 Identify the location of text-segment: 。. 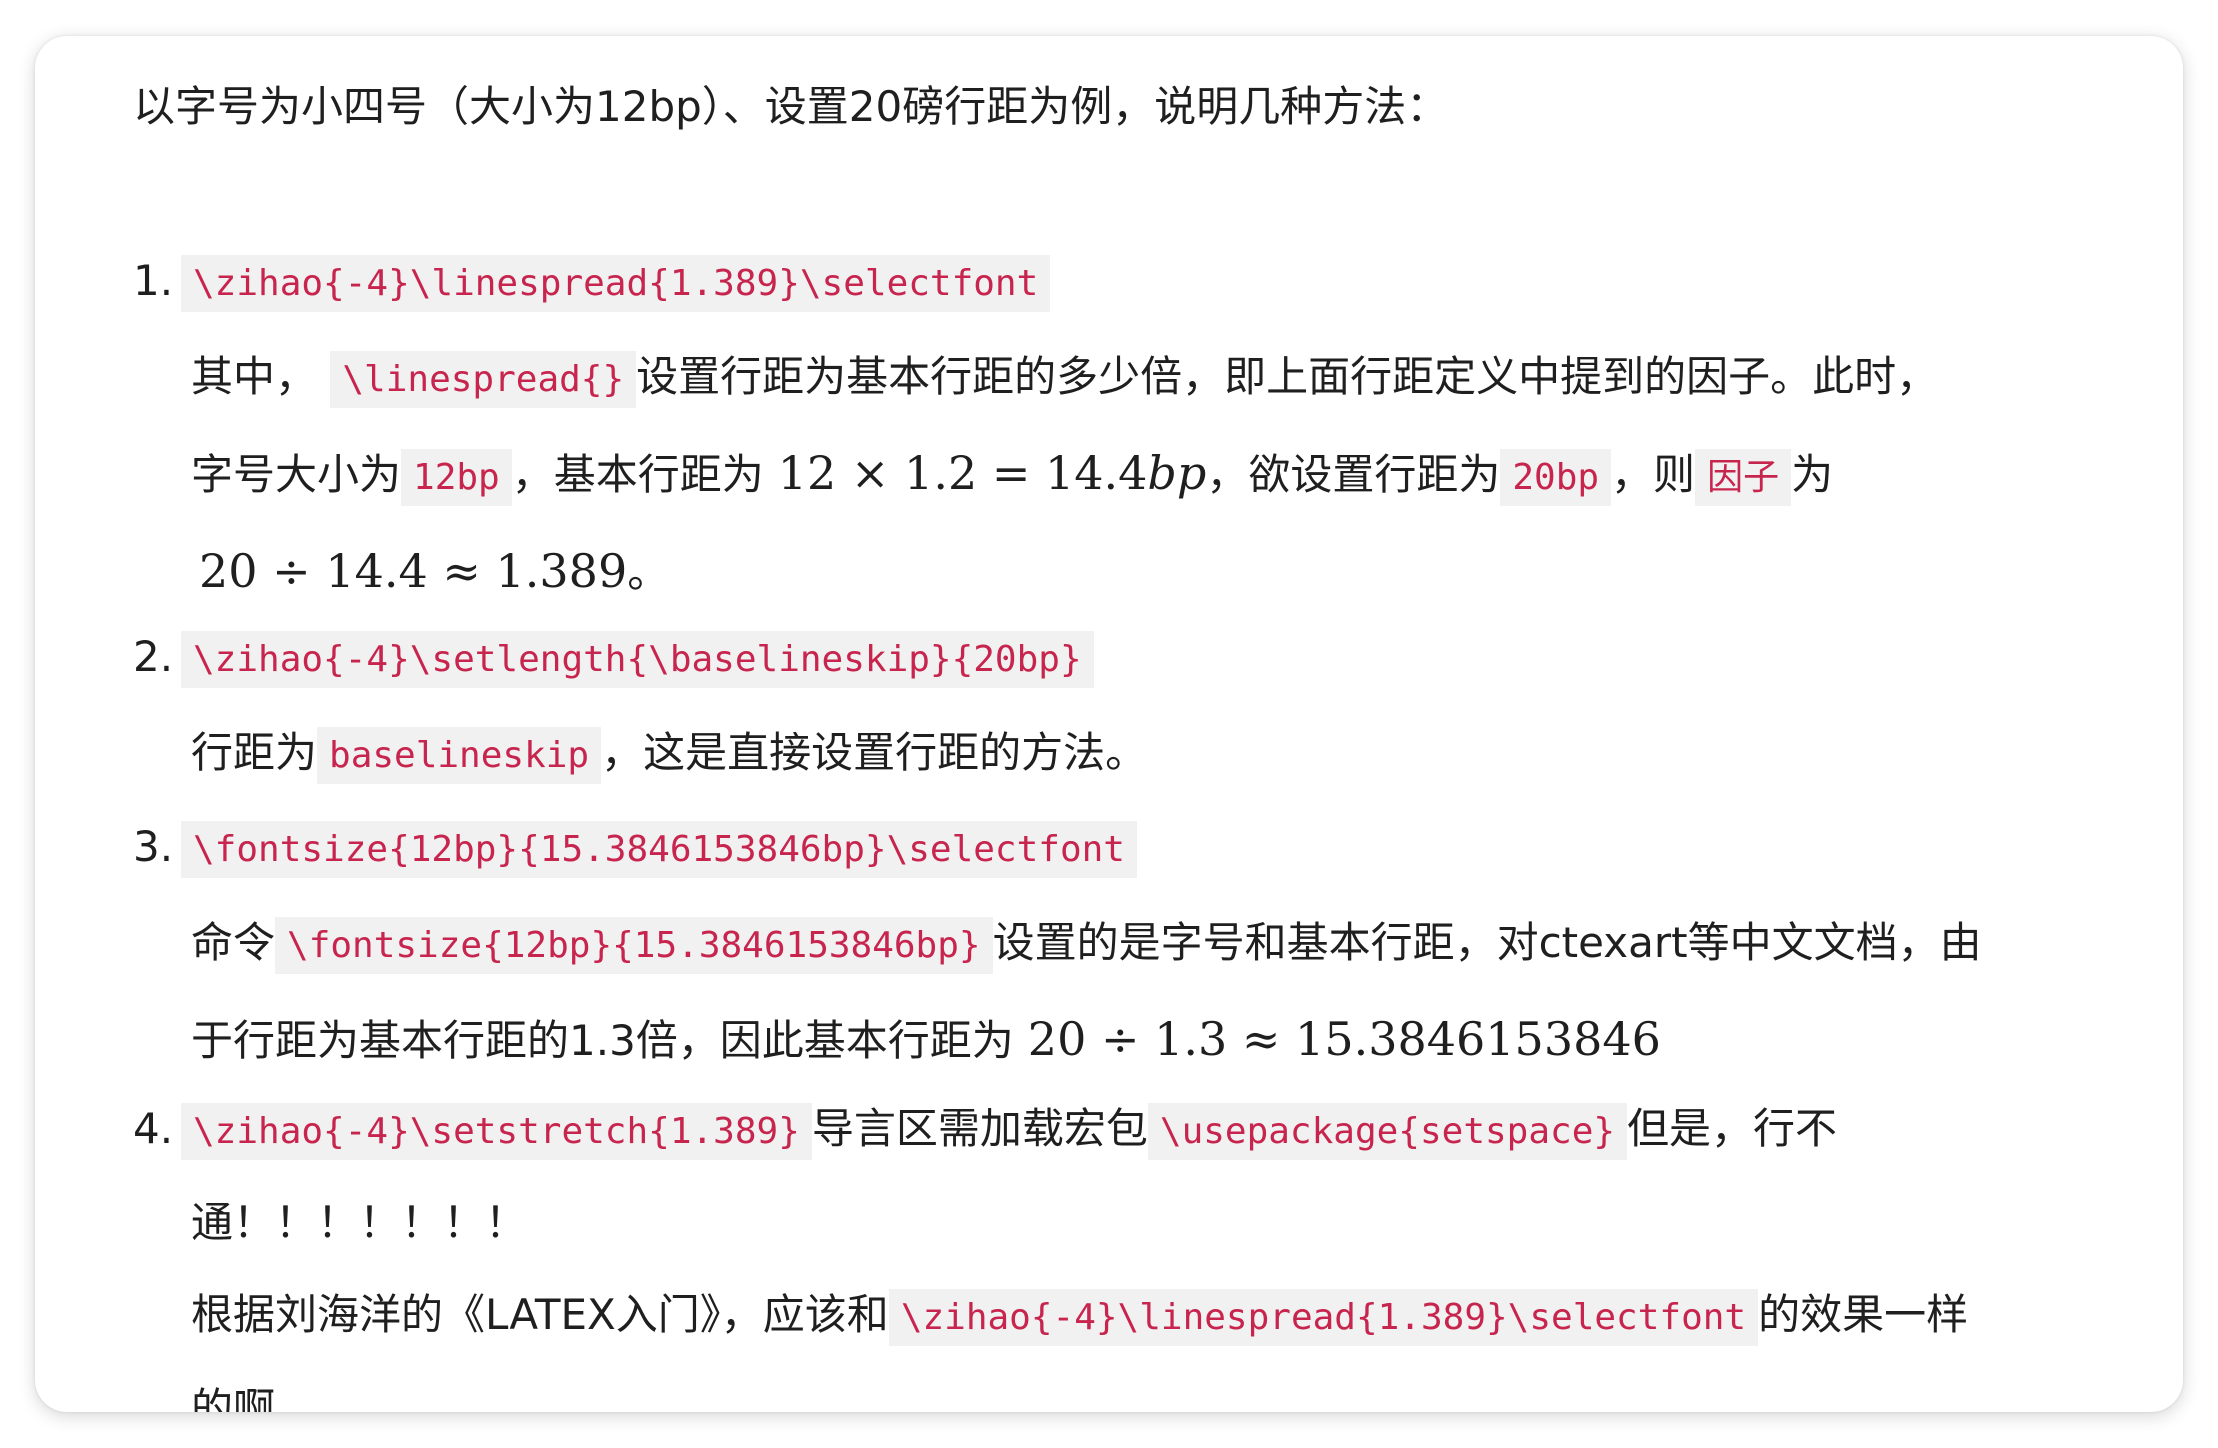
(648, 572).